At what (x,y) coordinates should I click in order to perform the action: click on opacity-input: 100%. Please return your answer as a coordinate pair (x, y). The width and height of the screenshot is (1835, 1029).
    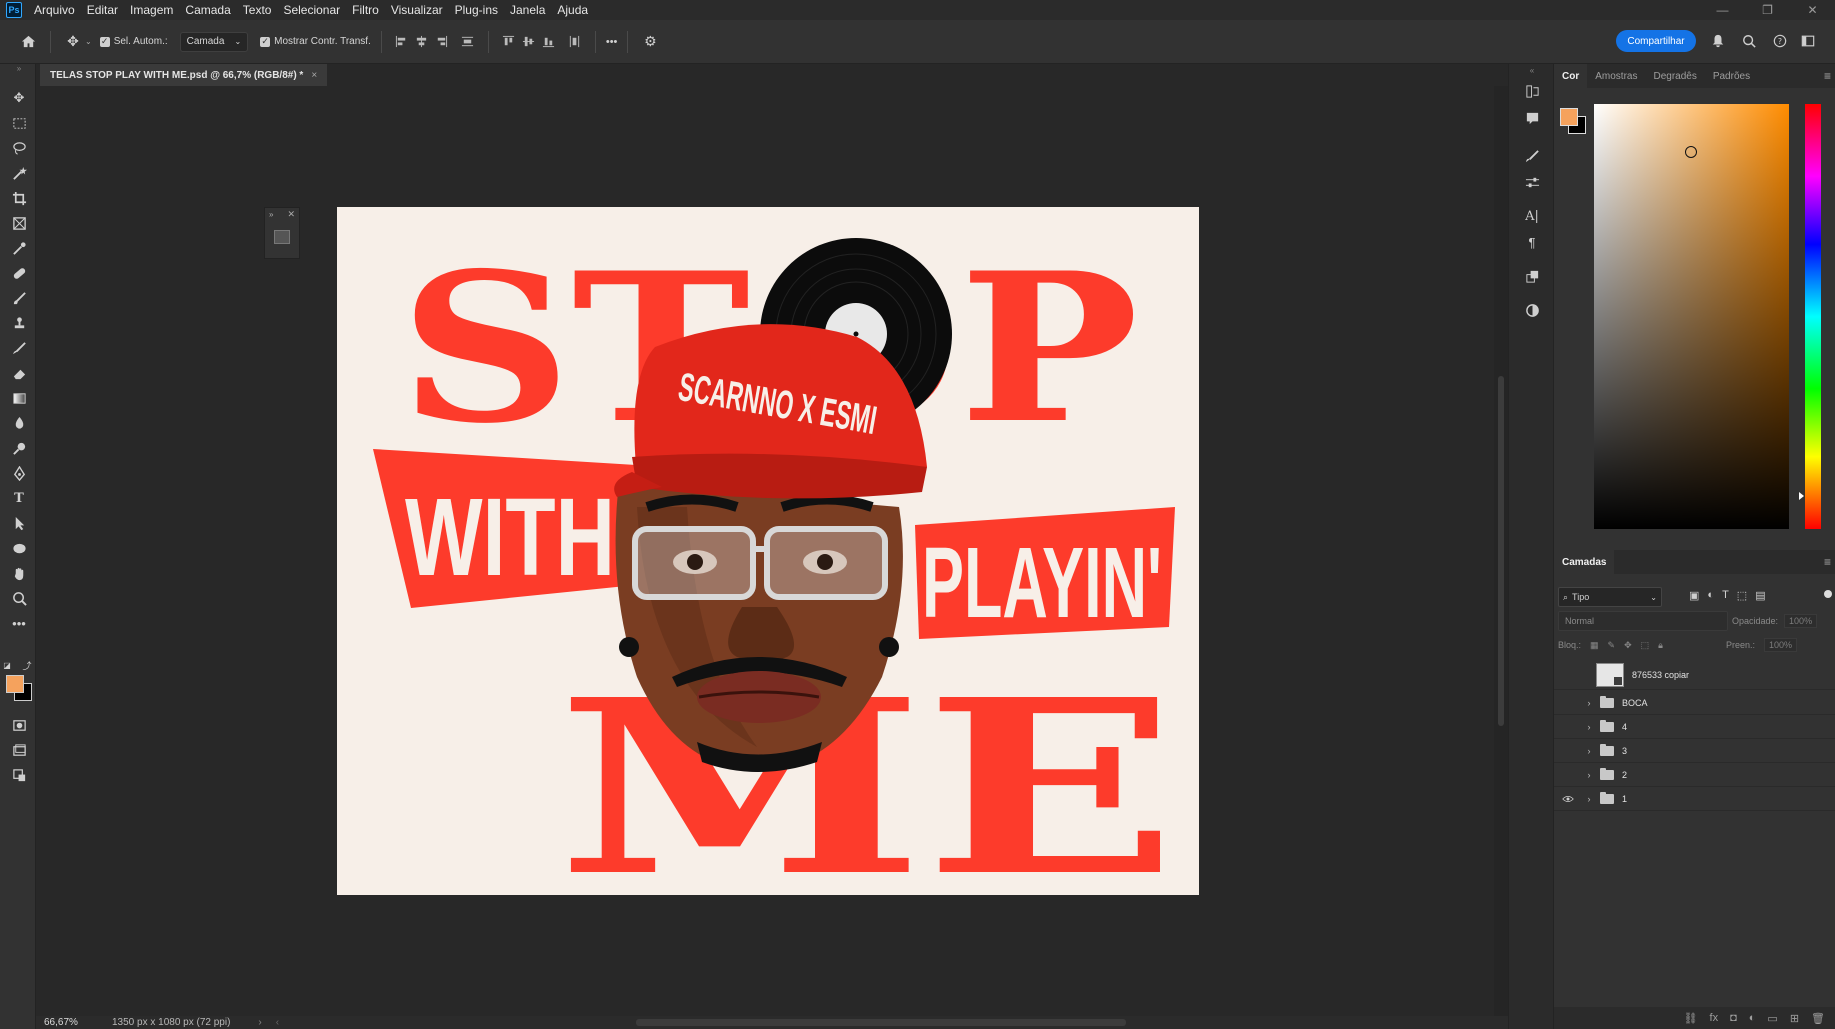
    Looking at the image, I should click on (1801, 621).